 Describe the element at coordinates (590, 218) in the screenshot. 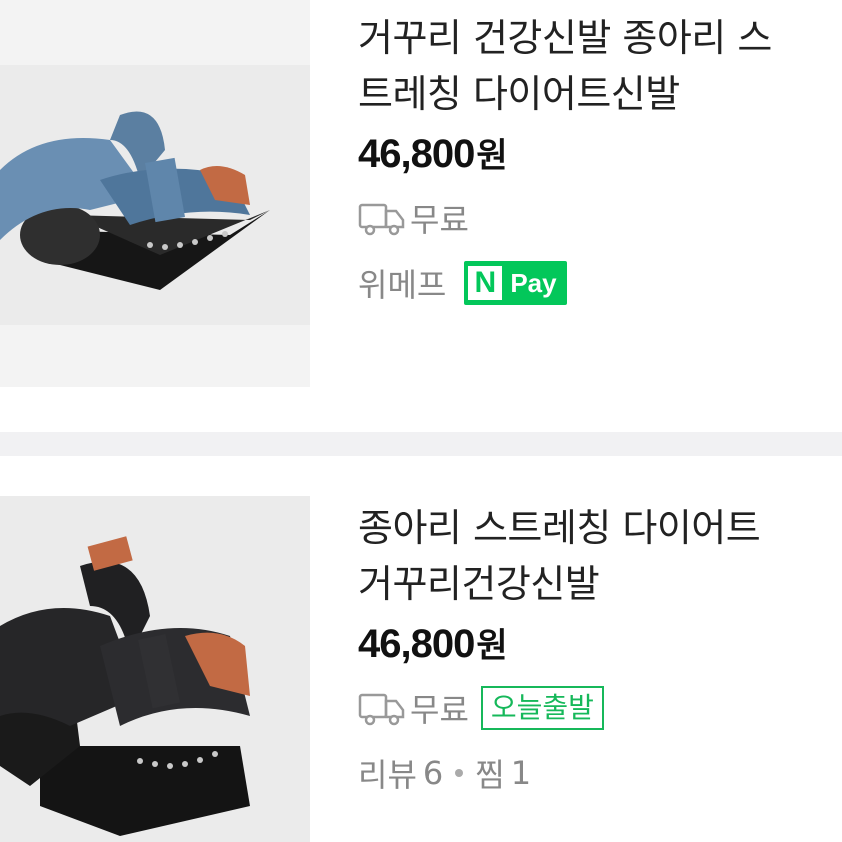

I see `shipping-row: 무료` at that location.